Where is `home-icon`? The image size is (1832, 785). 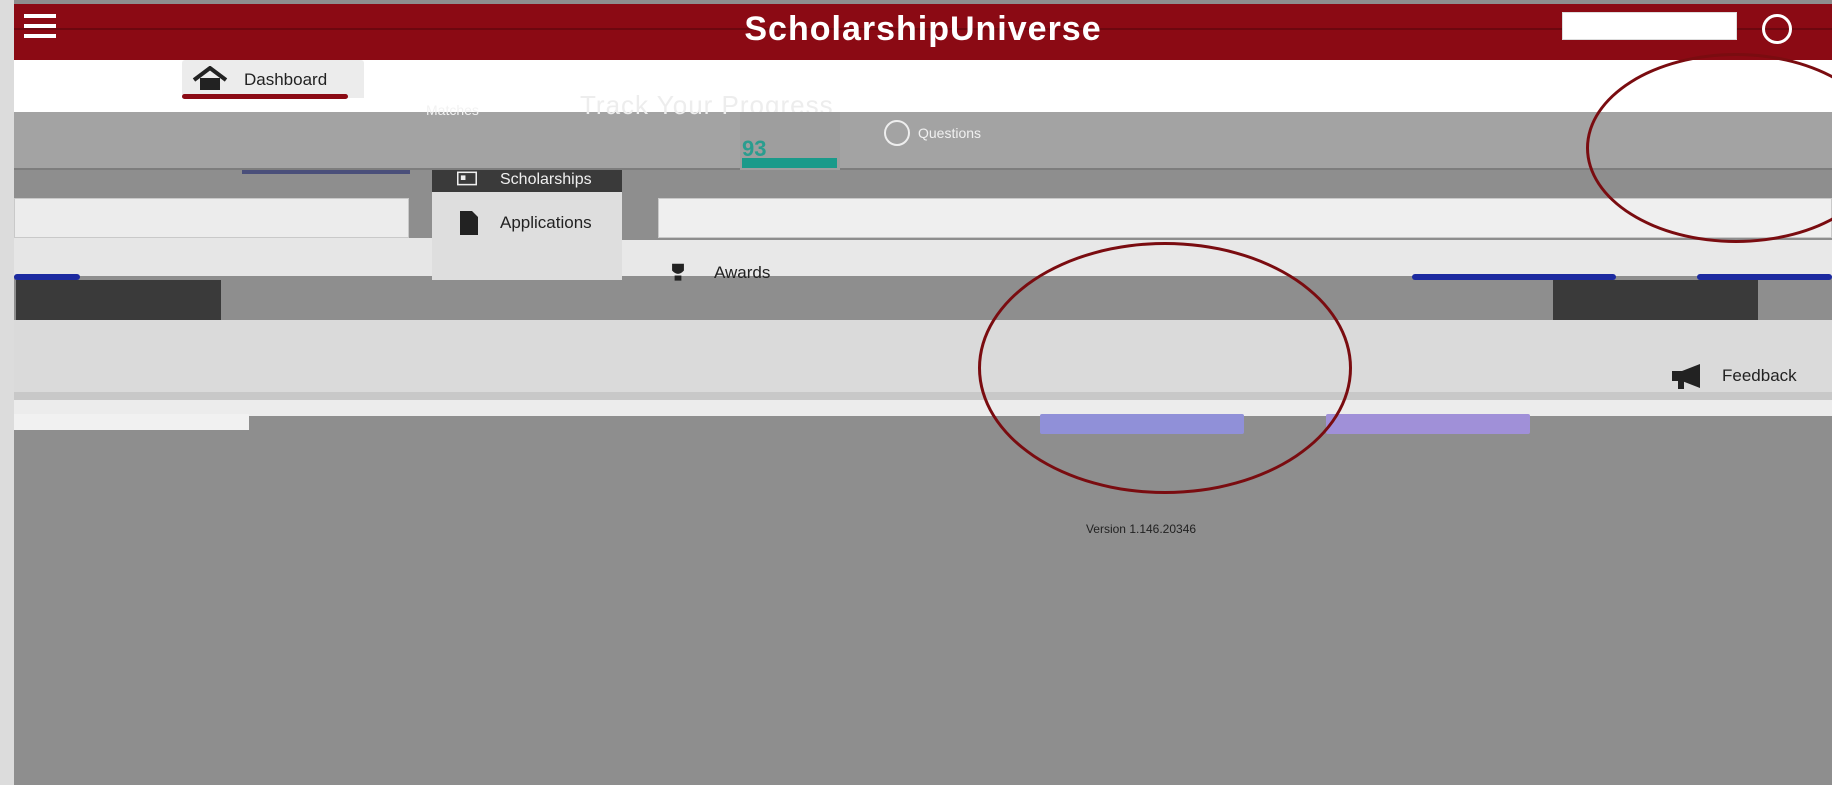 home-icon is located at coordinates (210, 78).